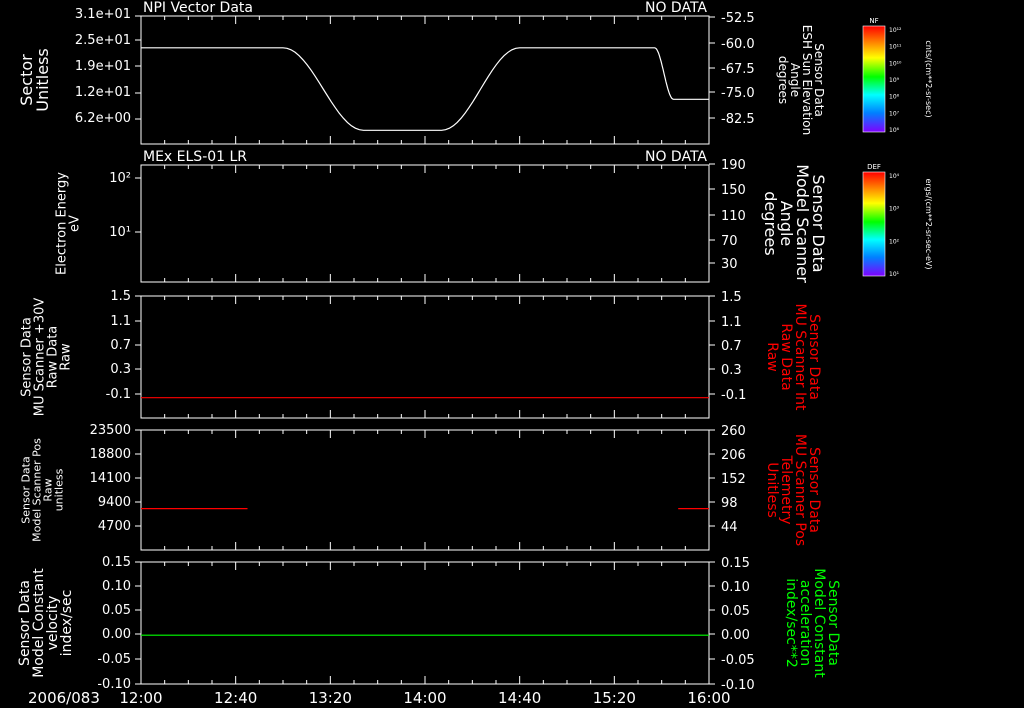 The image size is (1024, 708). What do you see at coordinates (330, 698) in the screenshot?
I see `x-tick-label: 13:20` at bounding box center [330, 698].